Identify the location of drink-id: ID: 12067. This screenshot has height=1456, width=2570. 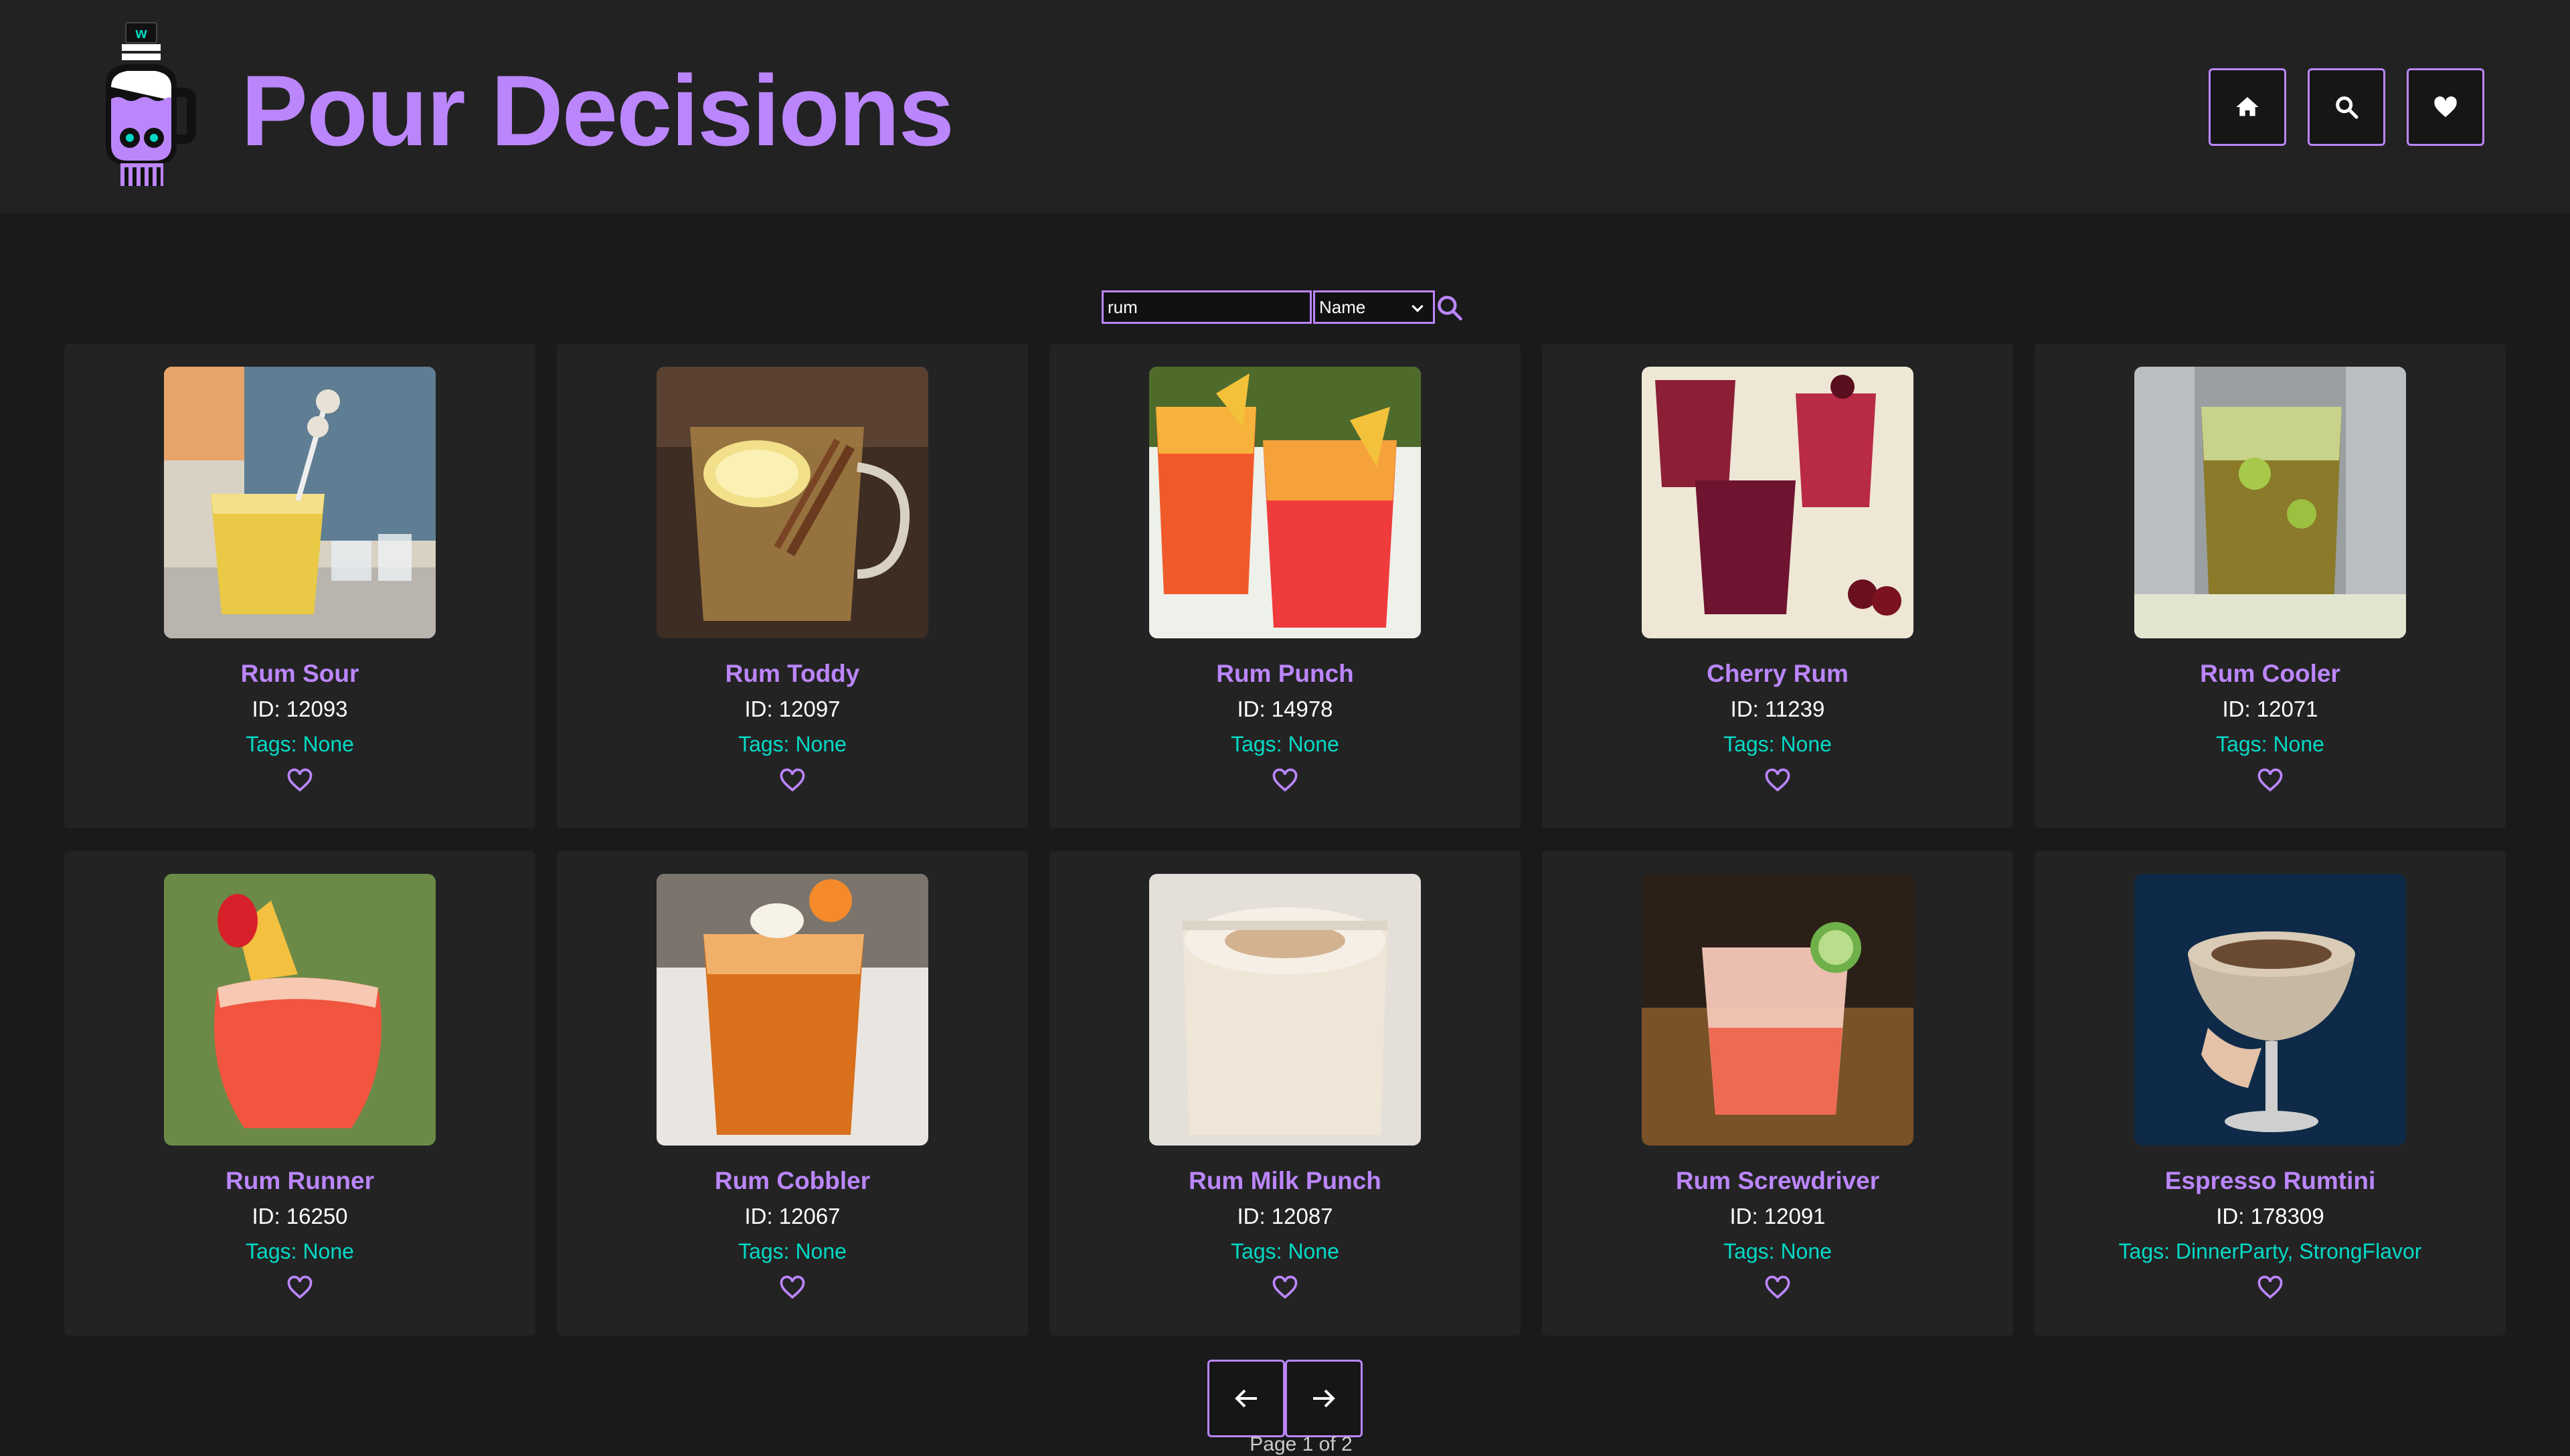
(793, 1216).